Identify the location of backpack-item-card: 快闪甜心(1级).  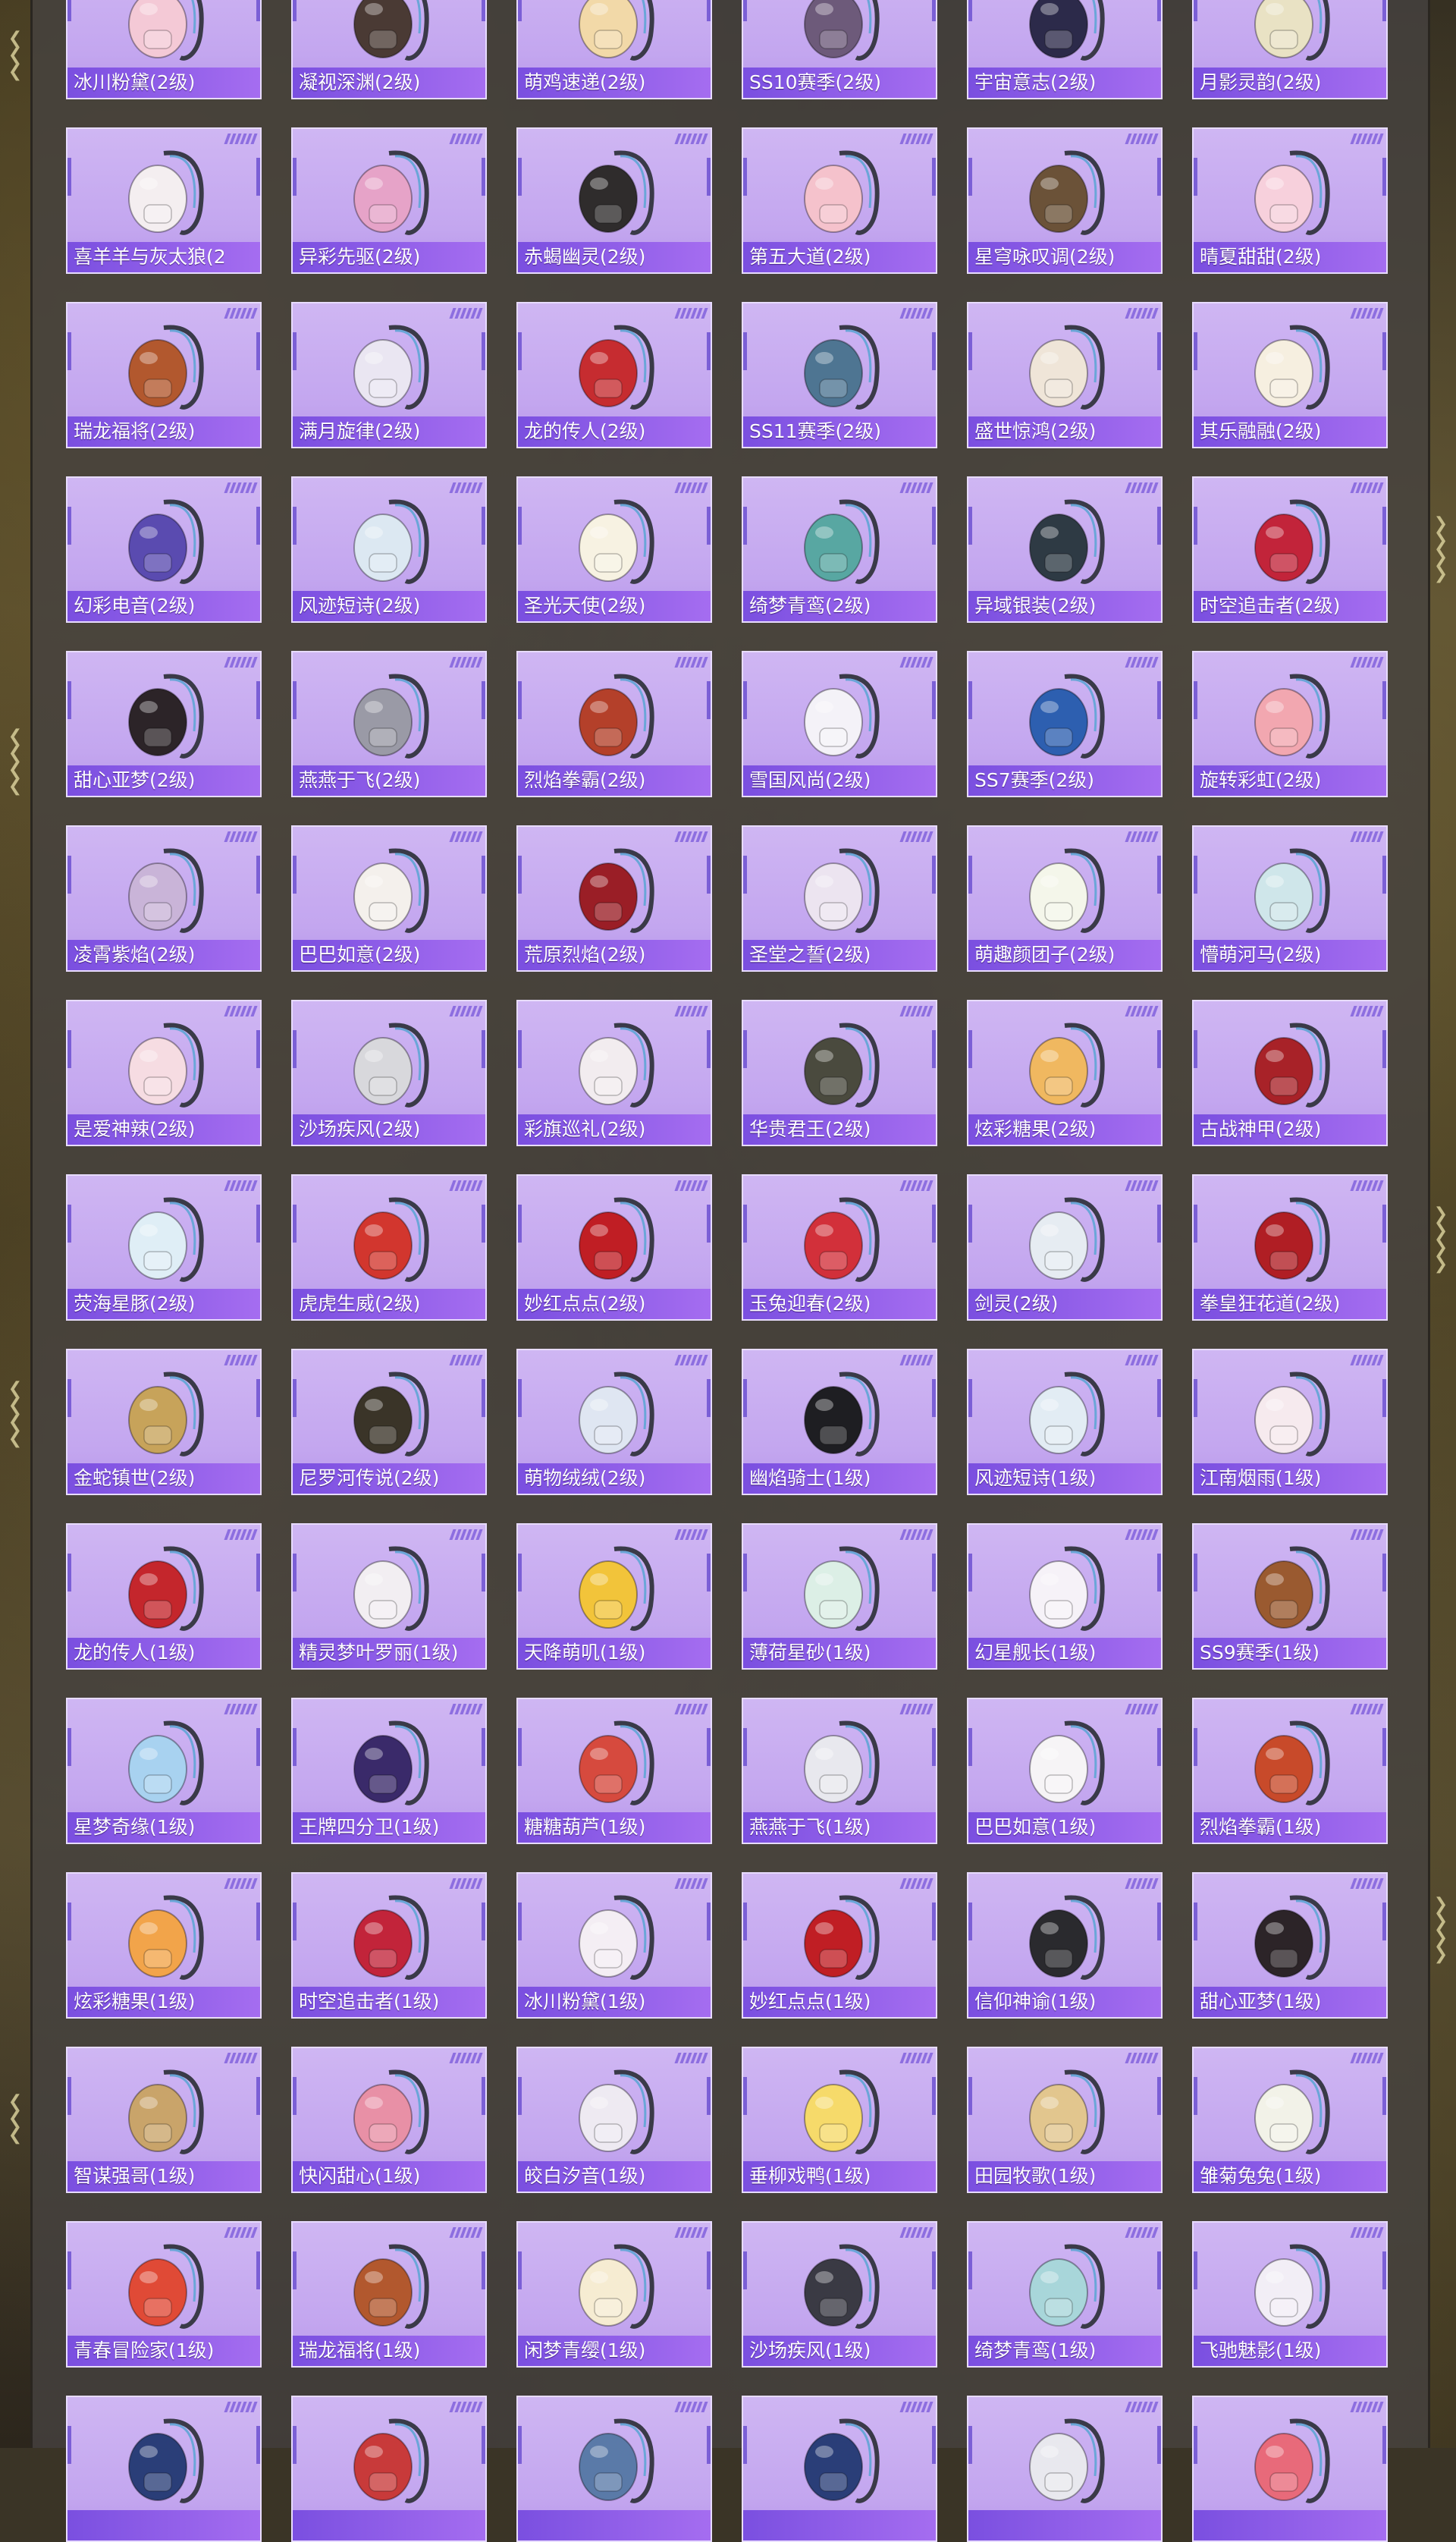
(389, 2120).